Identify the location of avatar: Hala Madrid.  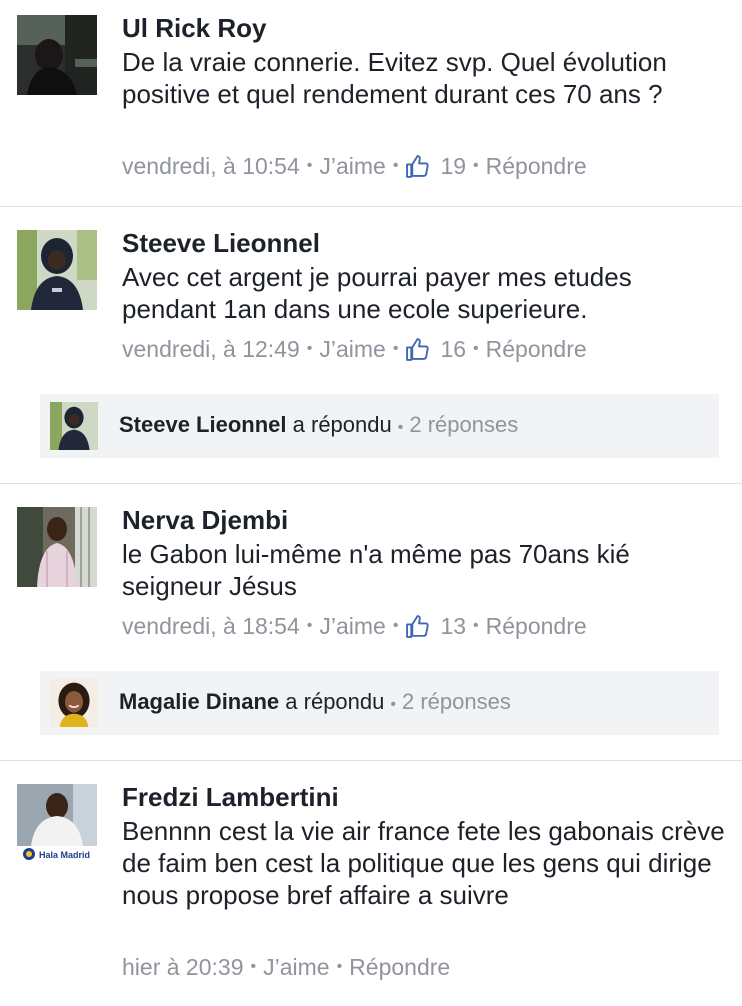
(57, 824).